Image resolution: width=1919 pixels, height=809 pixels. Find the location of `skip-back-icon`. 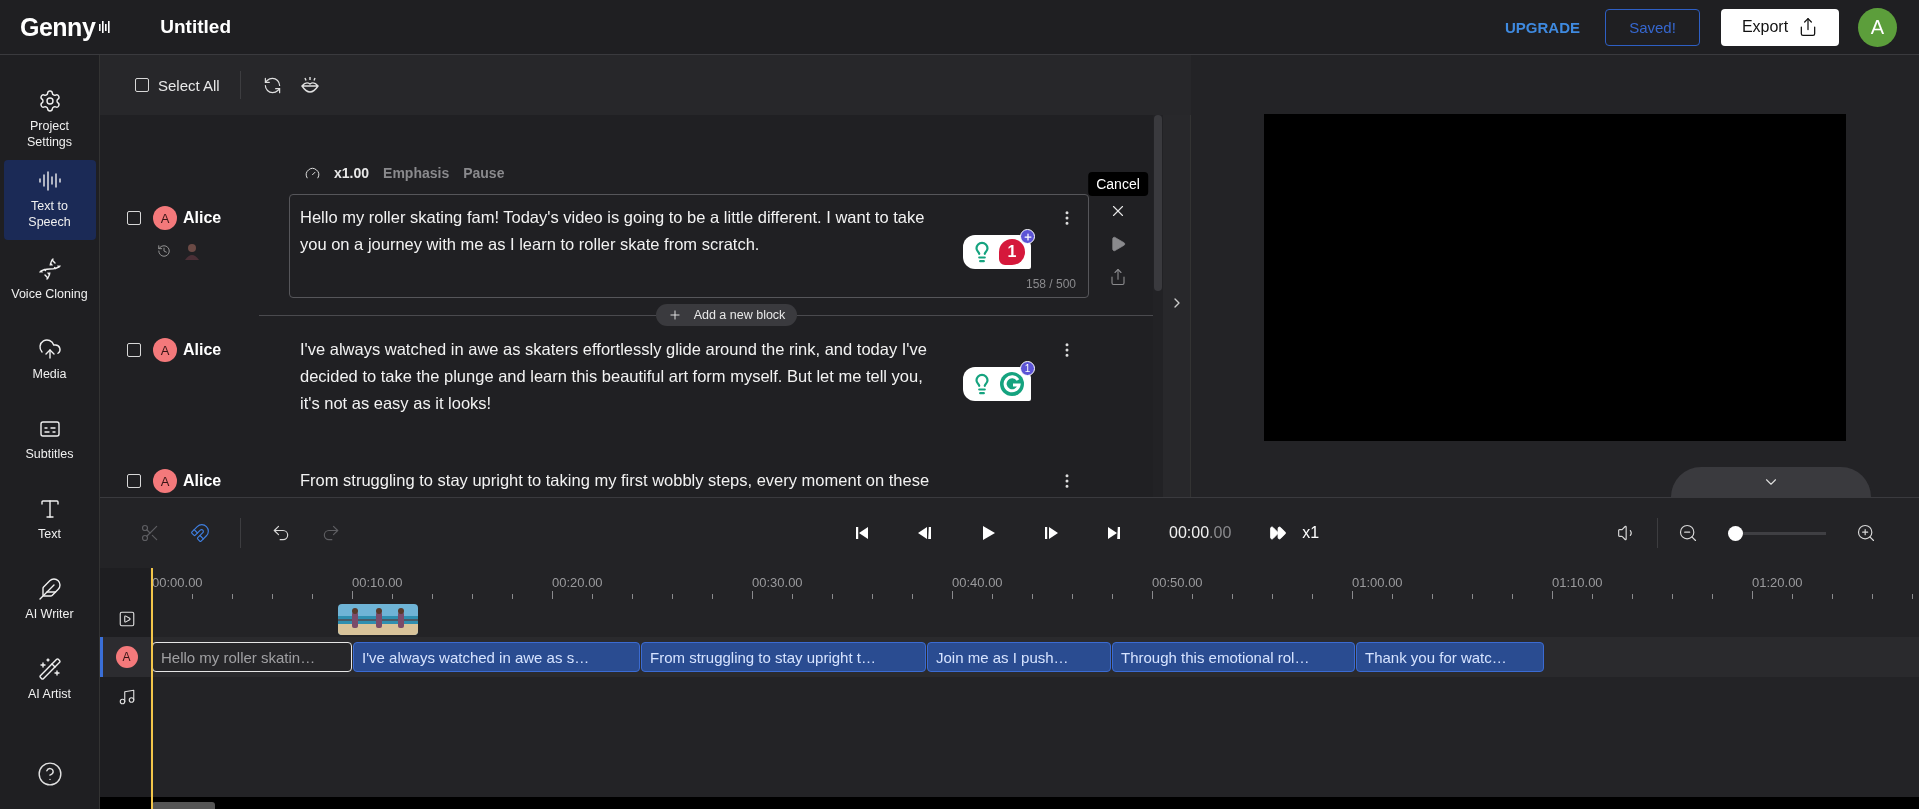

skip-back-icon is located at coordinates (862, 533).